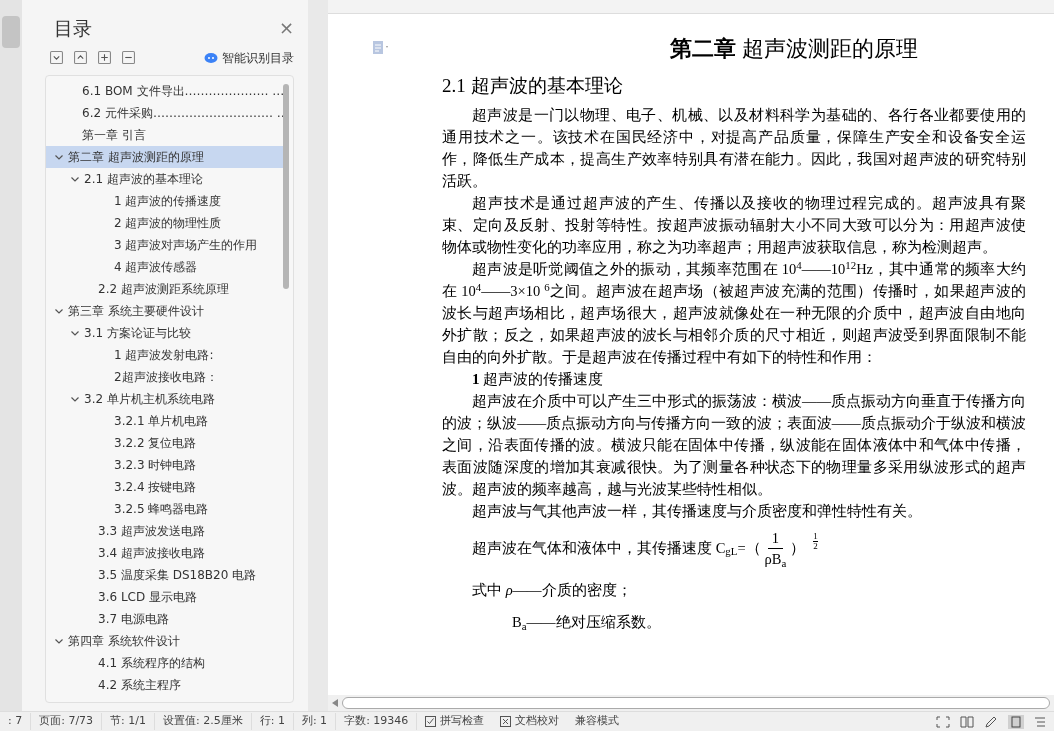 The height and width of the screenshot is (731, 1054). Describe the element at coordinates (794, 49) in the screenshot. I see `chapter-title: 第二章 超声波测距的原理` at that location.